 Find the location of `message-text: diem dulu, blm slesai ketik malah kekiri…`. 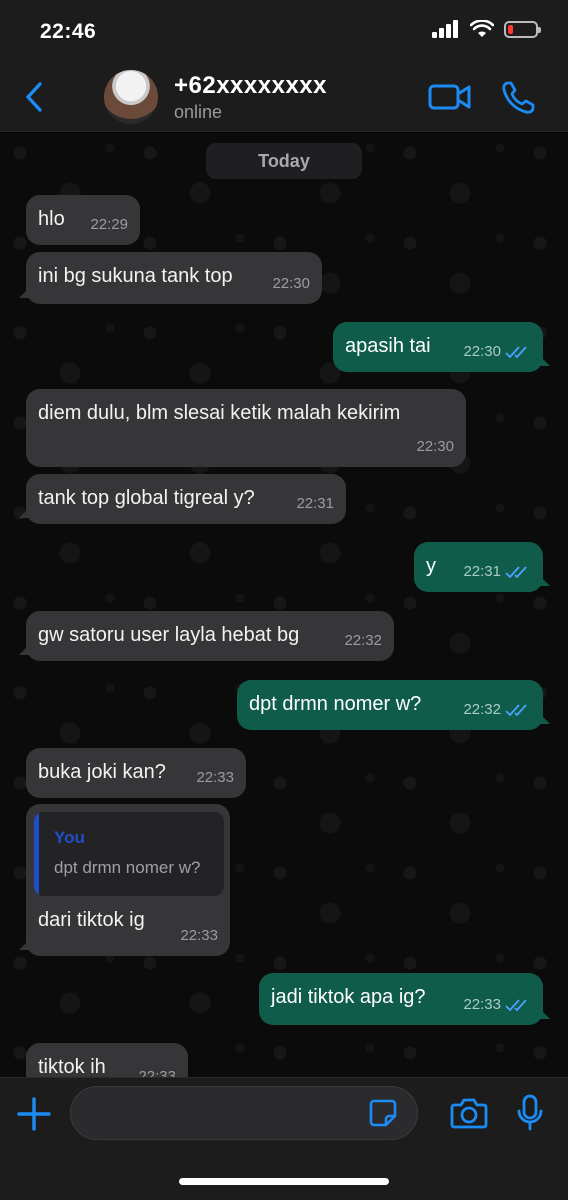

message-text: diem dulu, blm slesai ketik malah kekiri… is located at coordinates (219, 413).